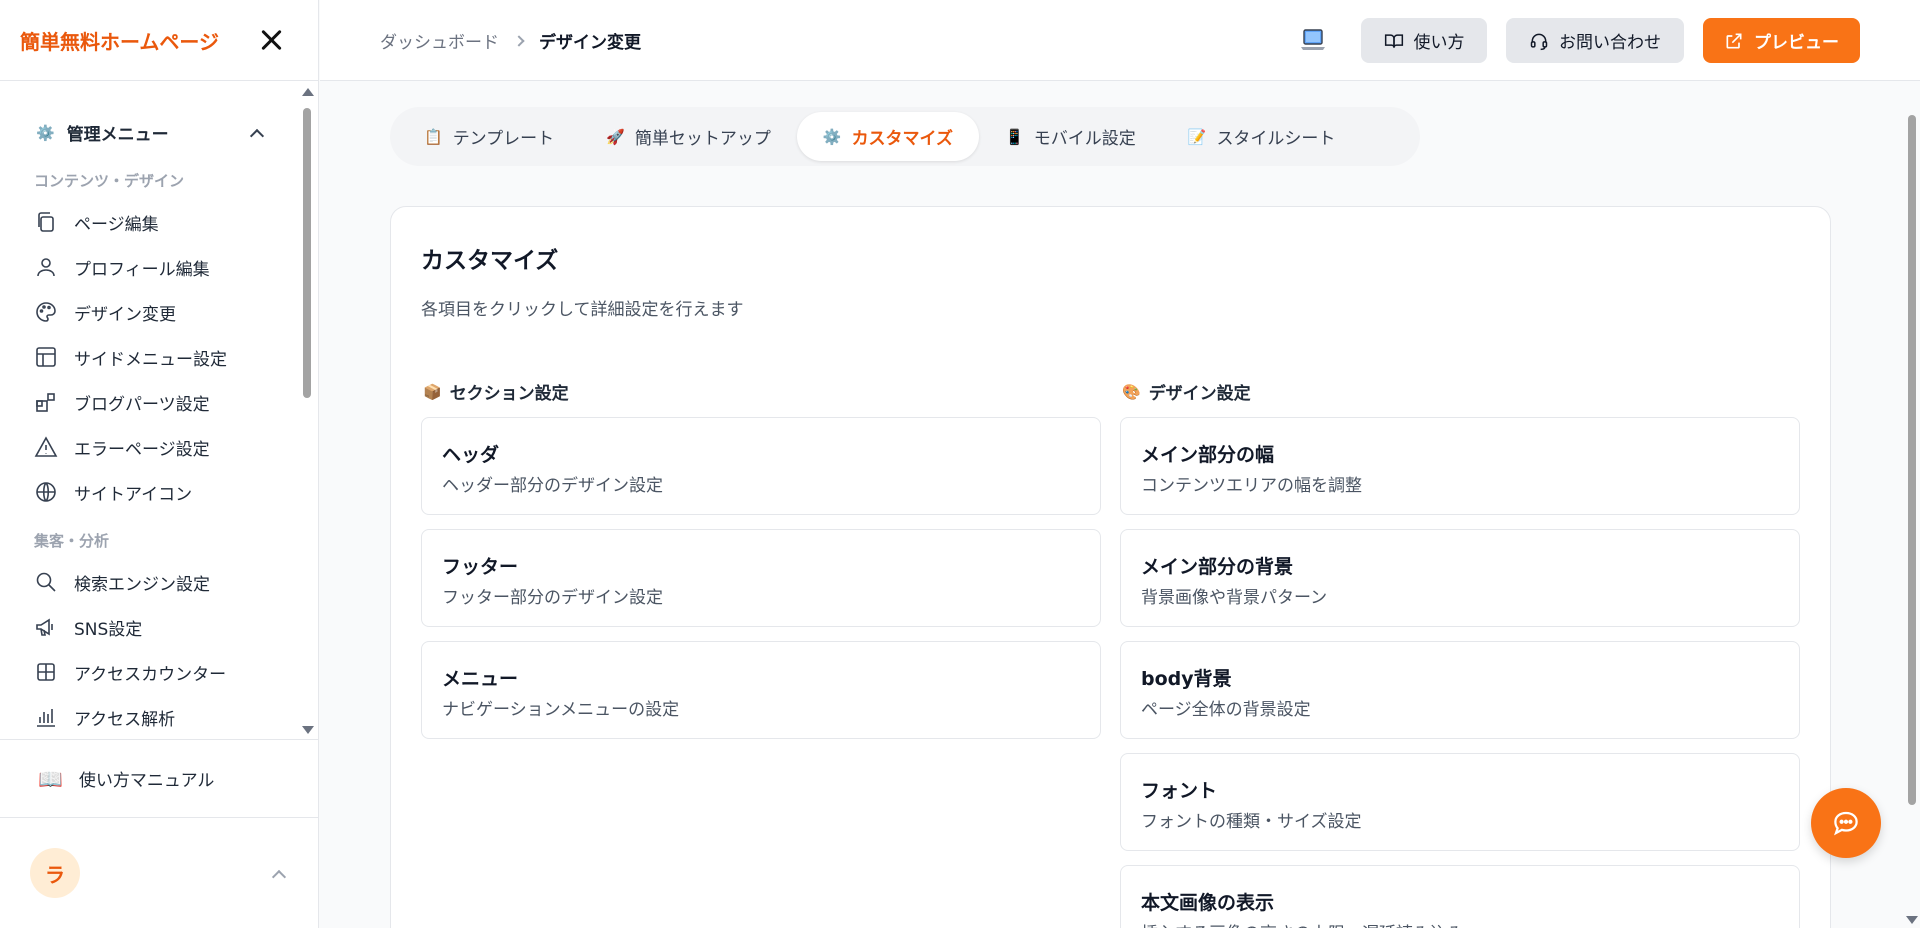  What do you see at coordinates (46, 582) in the screenshot?
I see `search-icon` at bounding box center [46, 582].